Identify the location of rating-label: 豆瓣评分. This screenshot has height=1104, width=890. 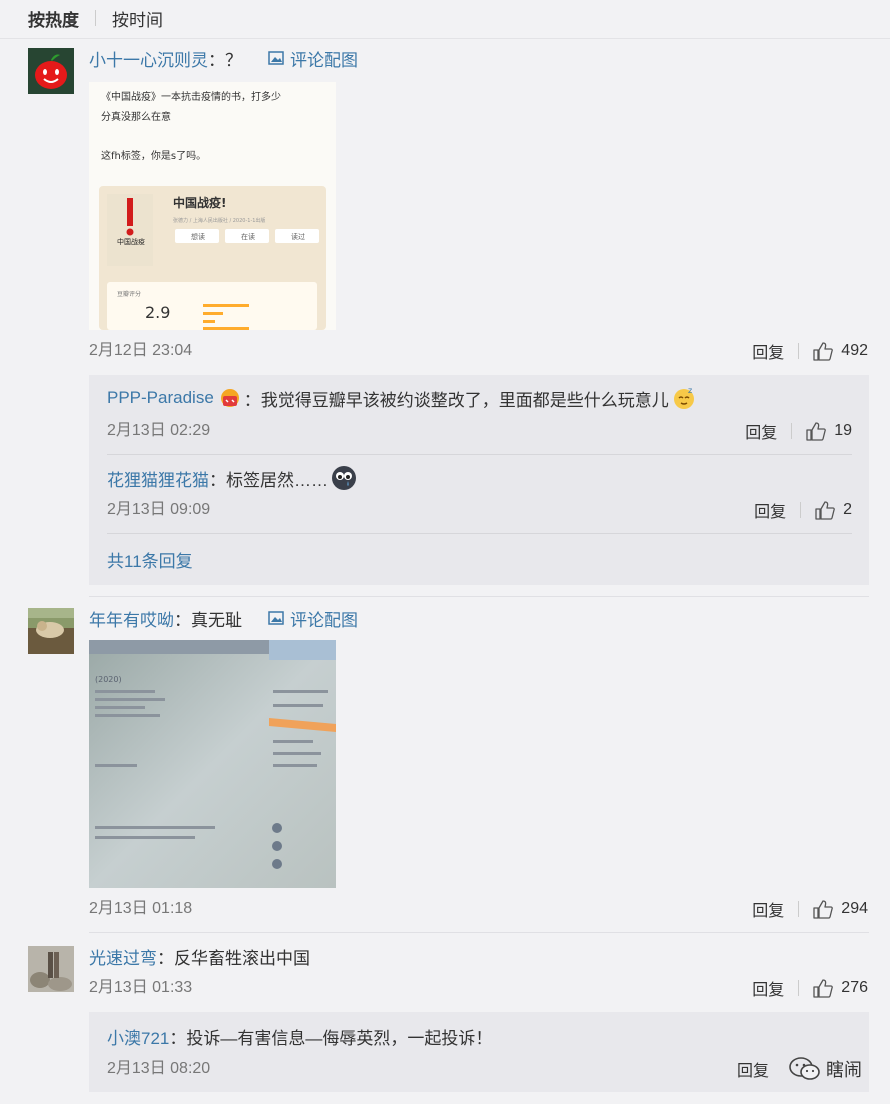
(129, 294).